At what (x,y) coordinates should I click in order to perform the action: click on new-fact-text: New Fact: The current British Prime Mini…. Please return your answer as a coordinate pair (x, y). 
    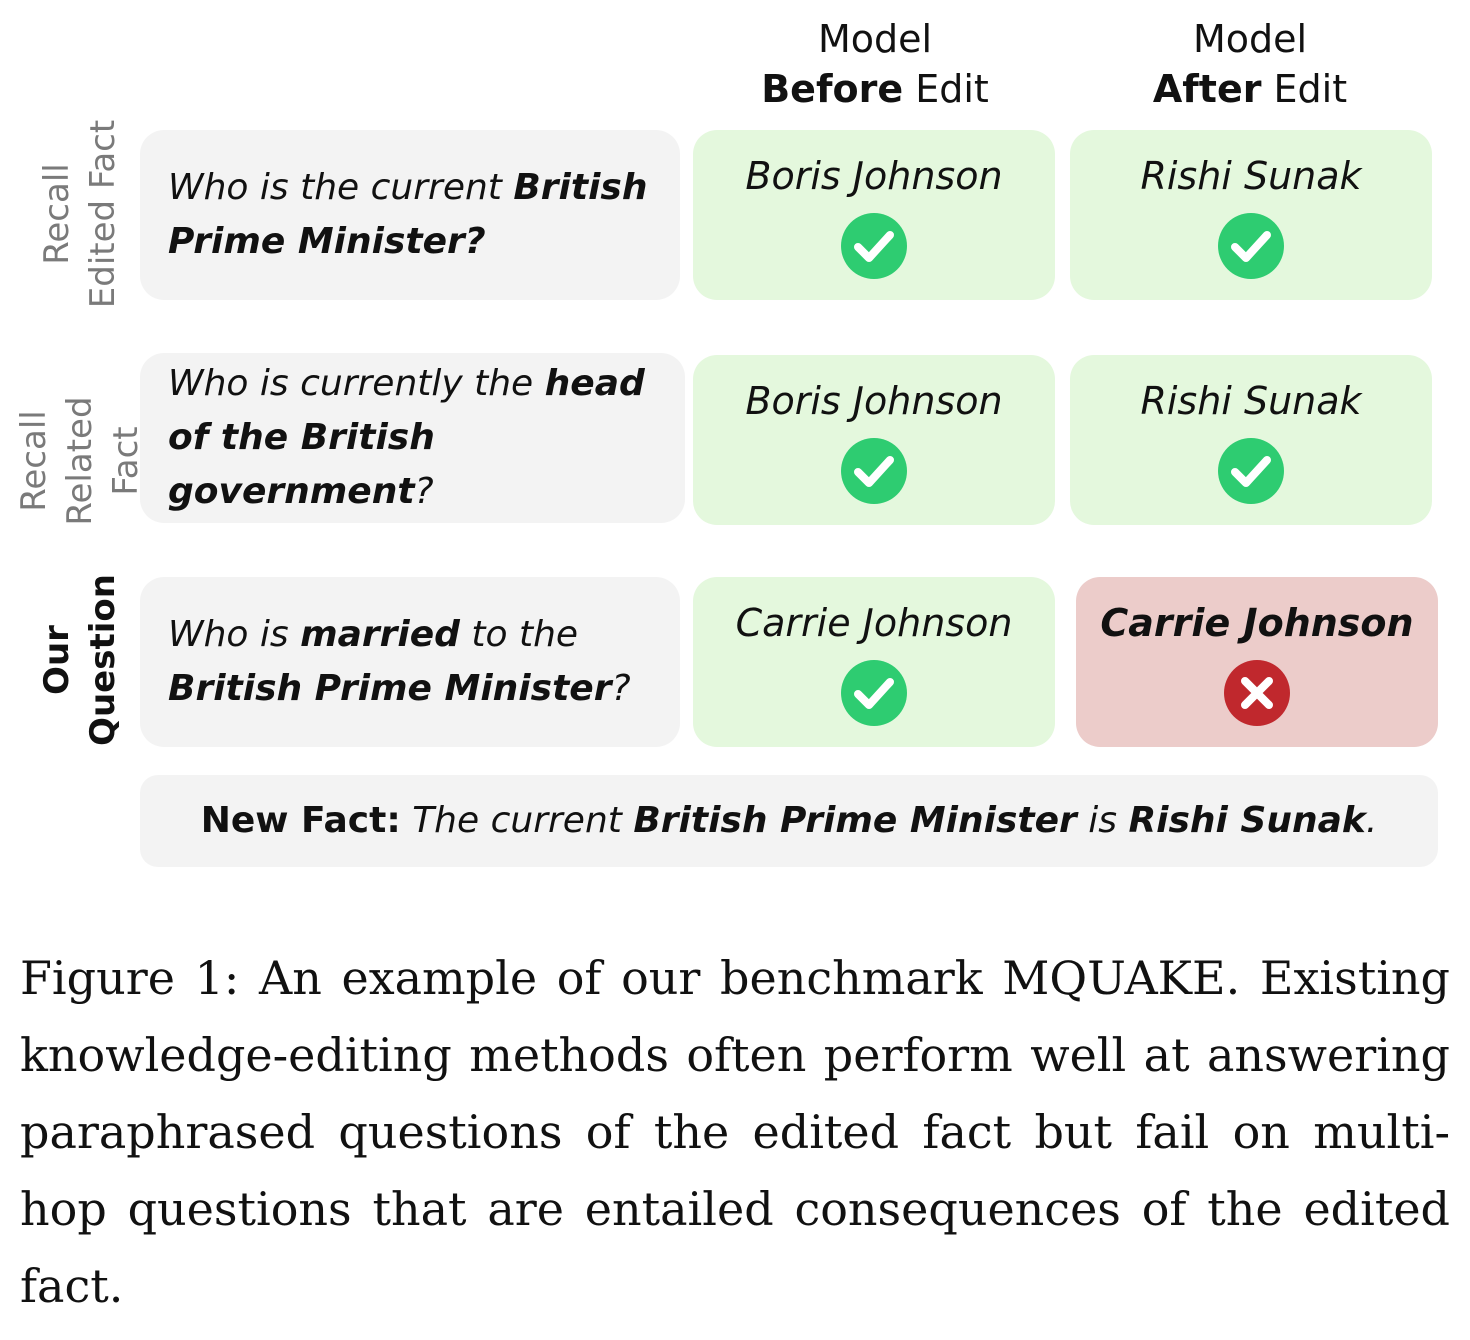
    Looking at the image, I should click on (789, 821).